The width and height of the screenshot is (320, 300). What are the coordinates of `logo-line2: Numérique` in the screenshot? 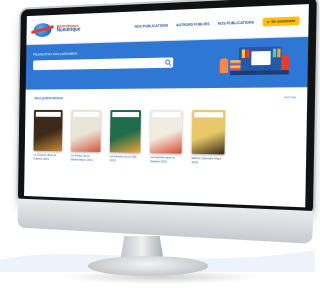 It's located at (68, 30).